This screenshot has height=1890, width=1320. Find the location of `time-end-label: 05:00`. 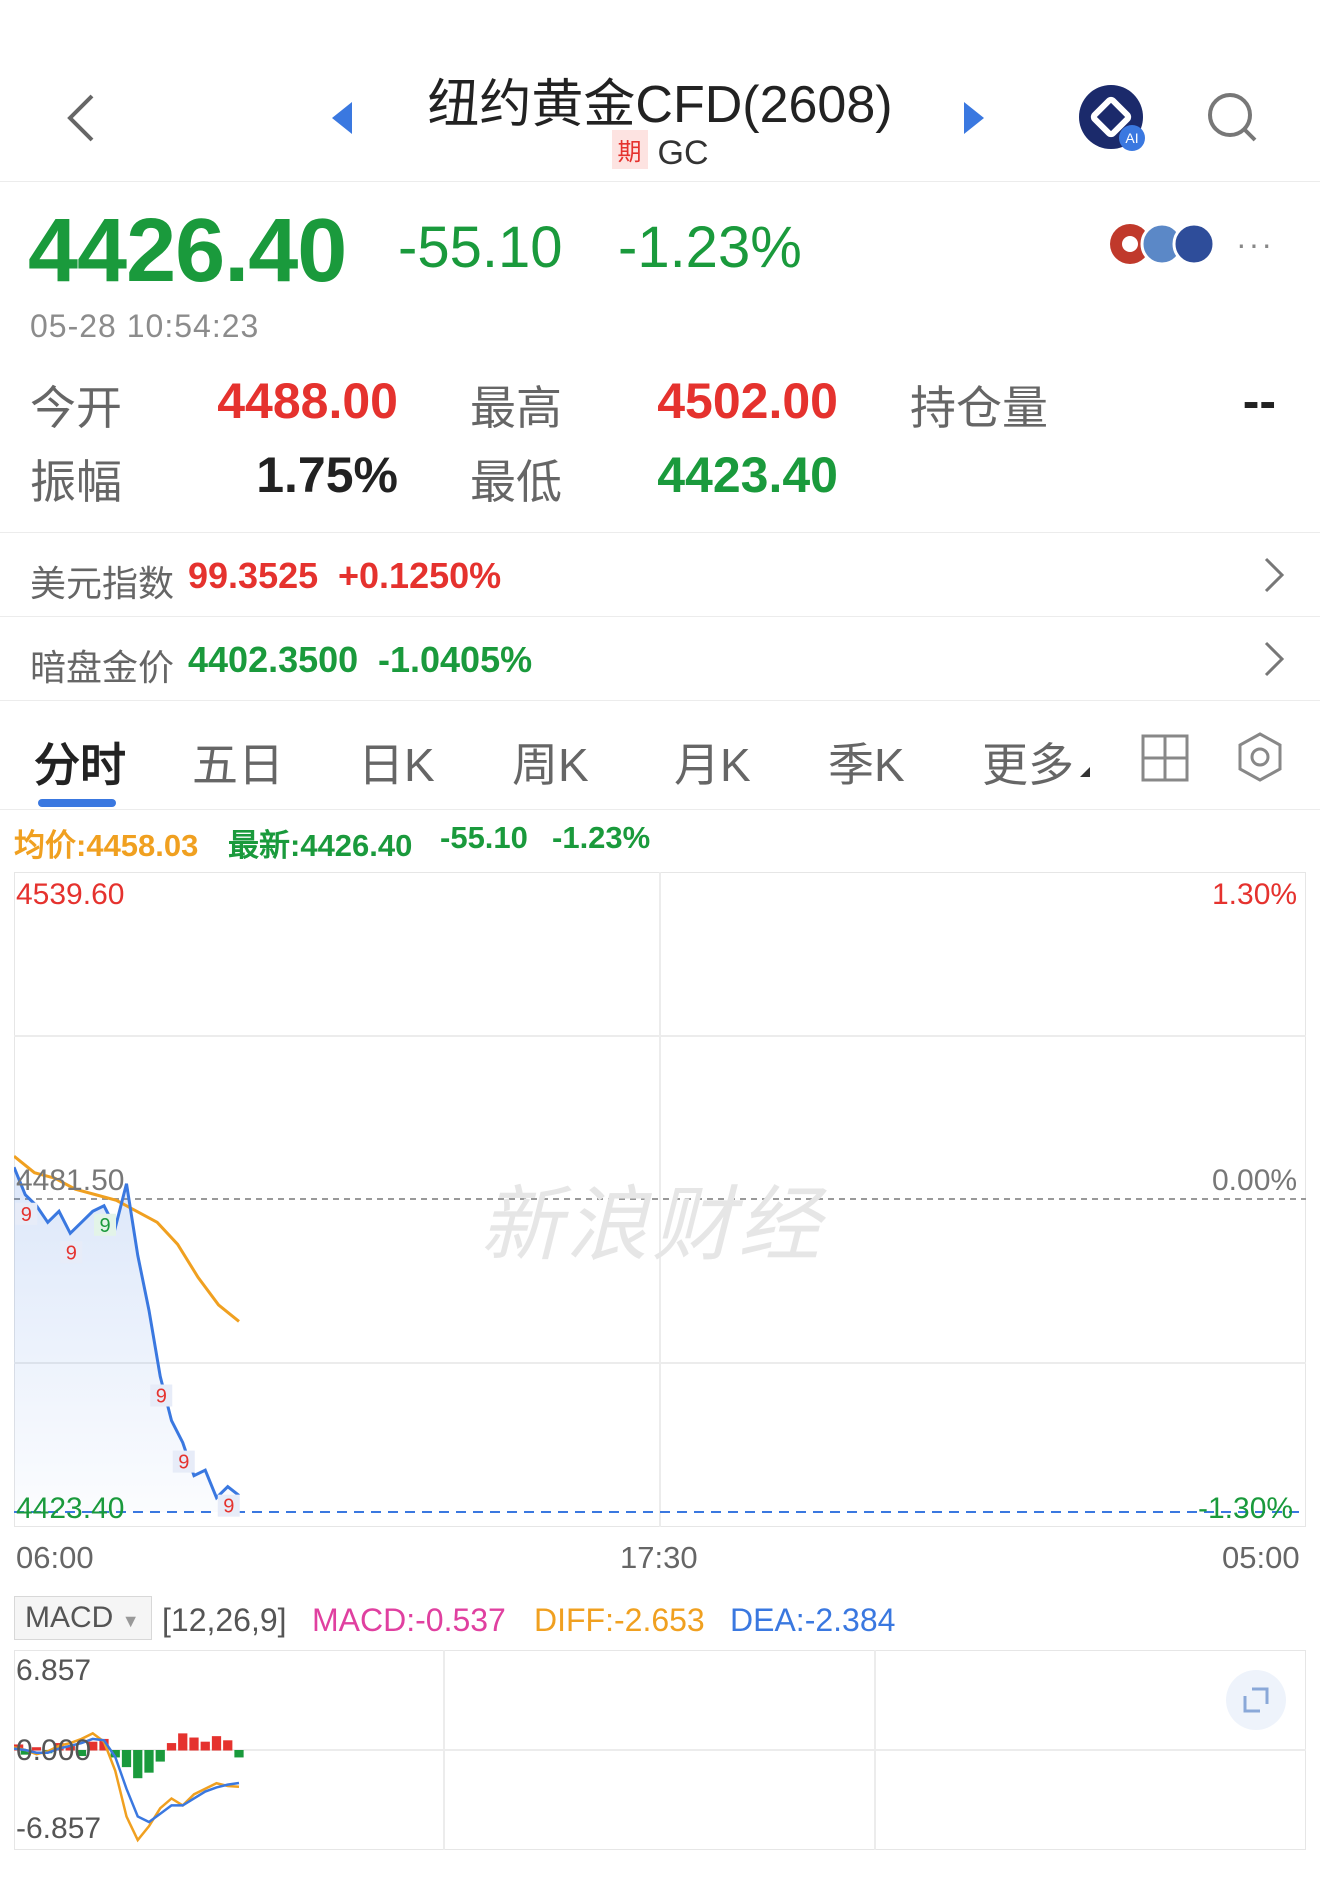

time-end-label: 05:00 is located at coordinates (1261, 1557).